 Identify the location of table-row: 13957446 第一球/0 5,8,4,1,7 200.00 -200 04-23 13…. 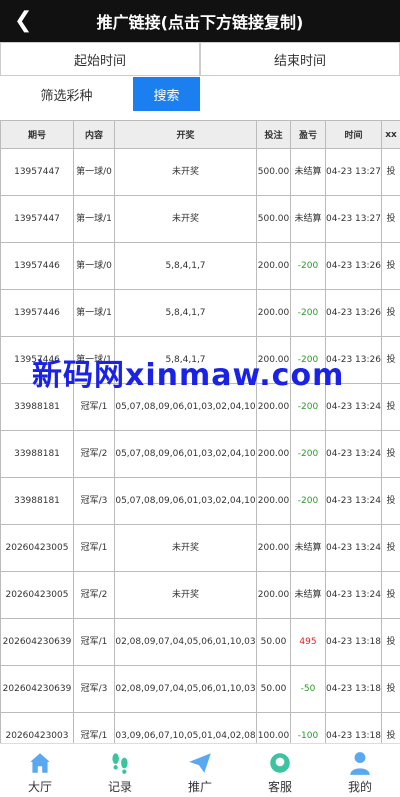
(200, 266).